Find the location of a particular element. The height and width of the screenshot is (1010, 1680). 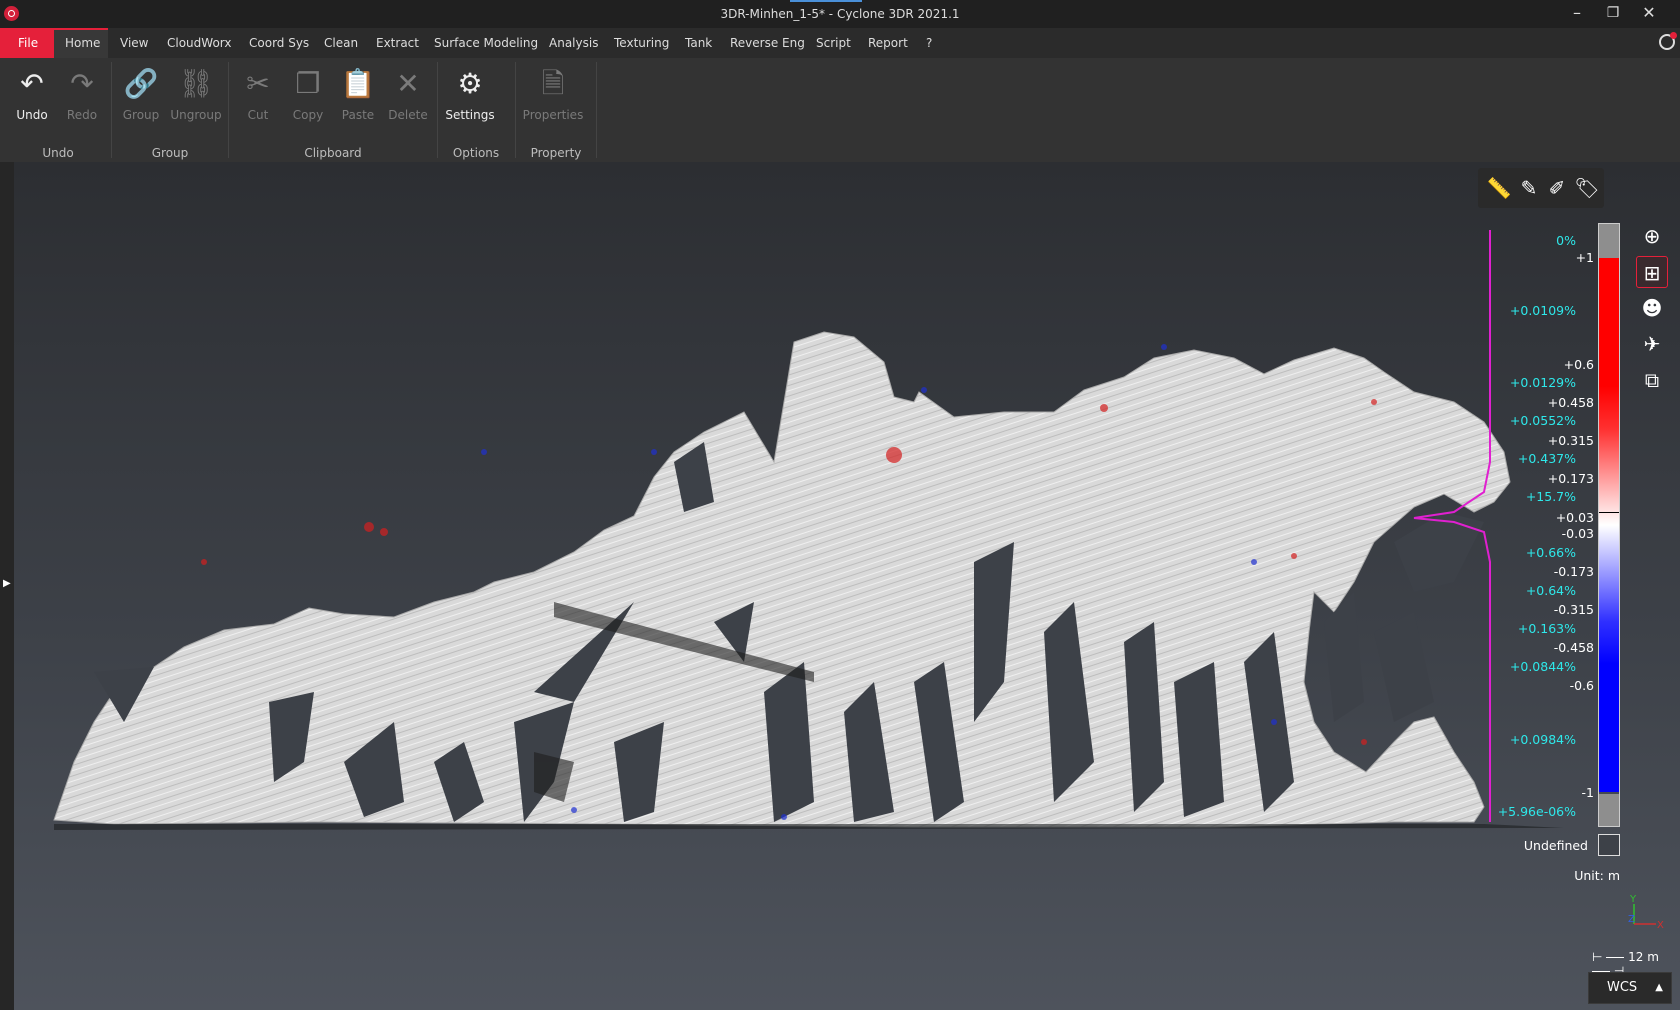

delete-icon: ✕ is located at coordinates (408, 83).